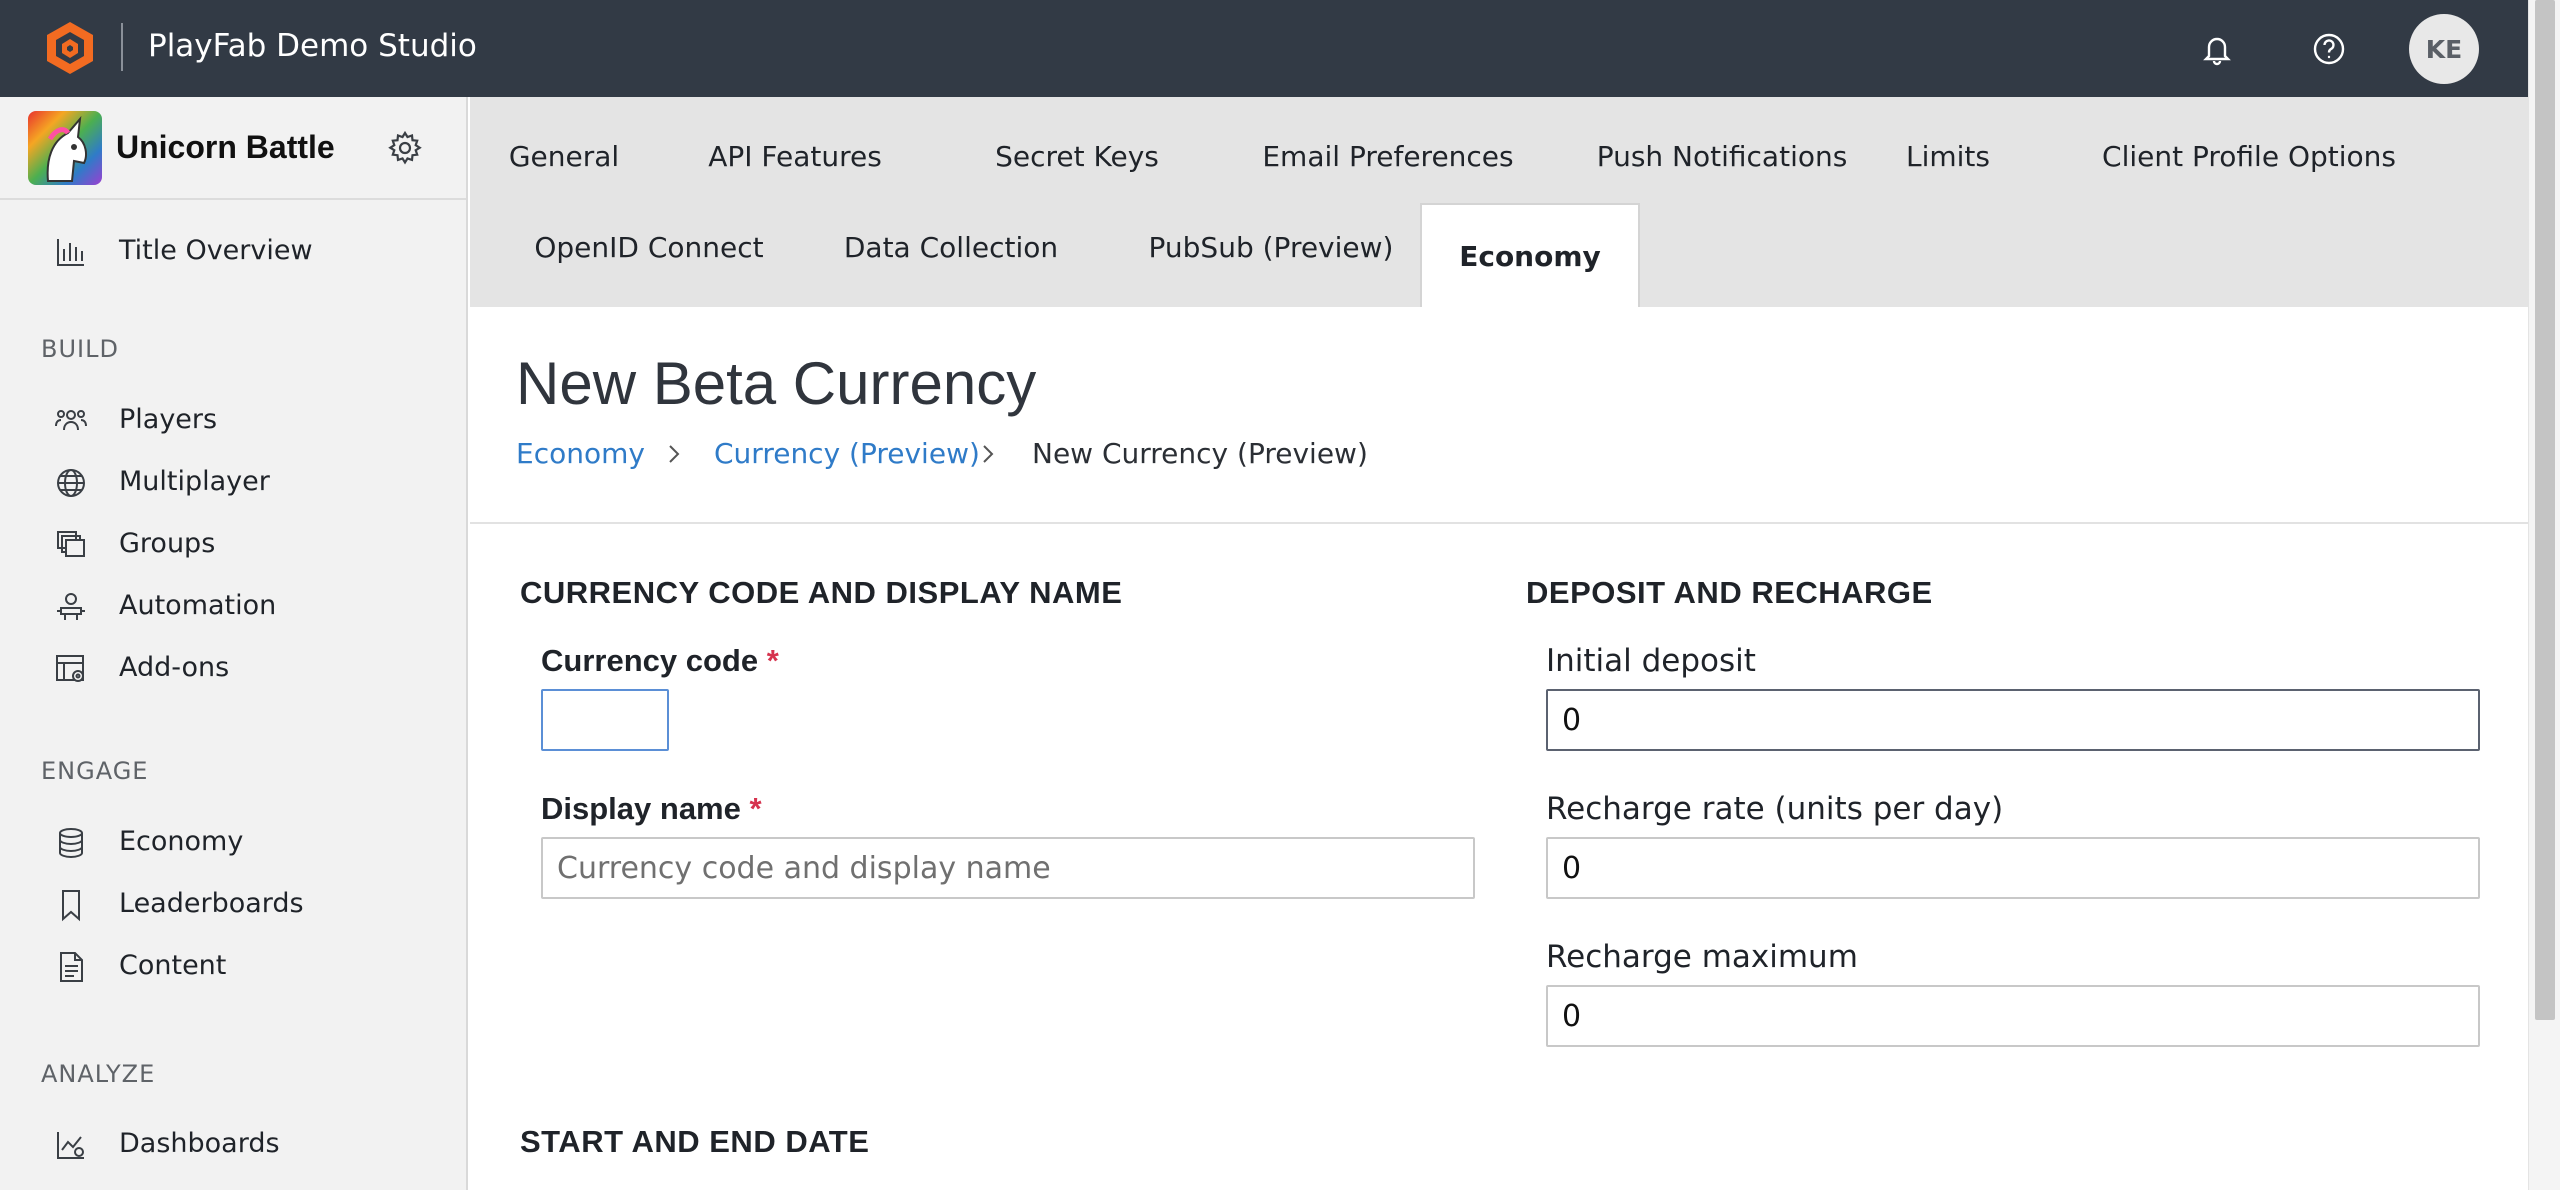  Describe the element at coordinates (1651, 661) in the screenshot. I see `initial-deposit-label: Initial deposit` at that location.